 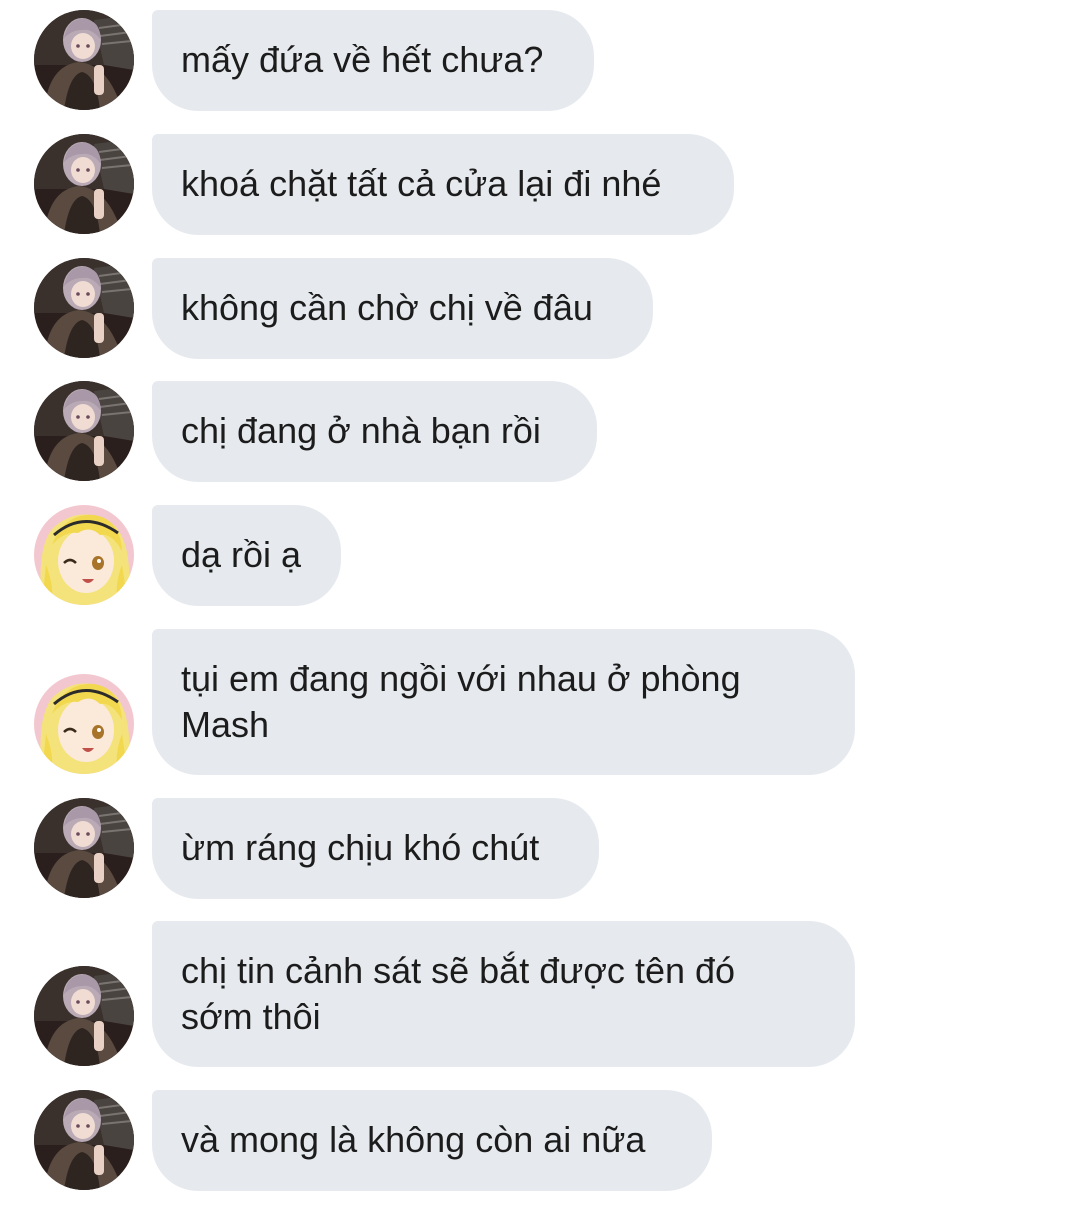 I want to click on message-bubble: khoá chặt tất cả cửa lại đi nhé, so click(x=443, y=184).